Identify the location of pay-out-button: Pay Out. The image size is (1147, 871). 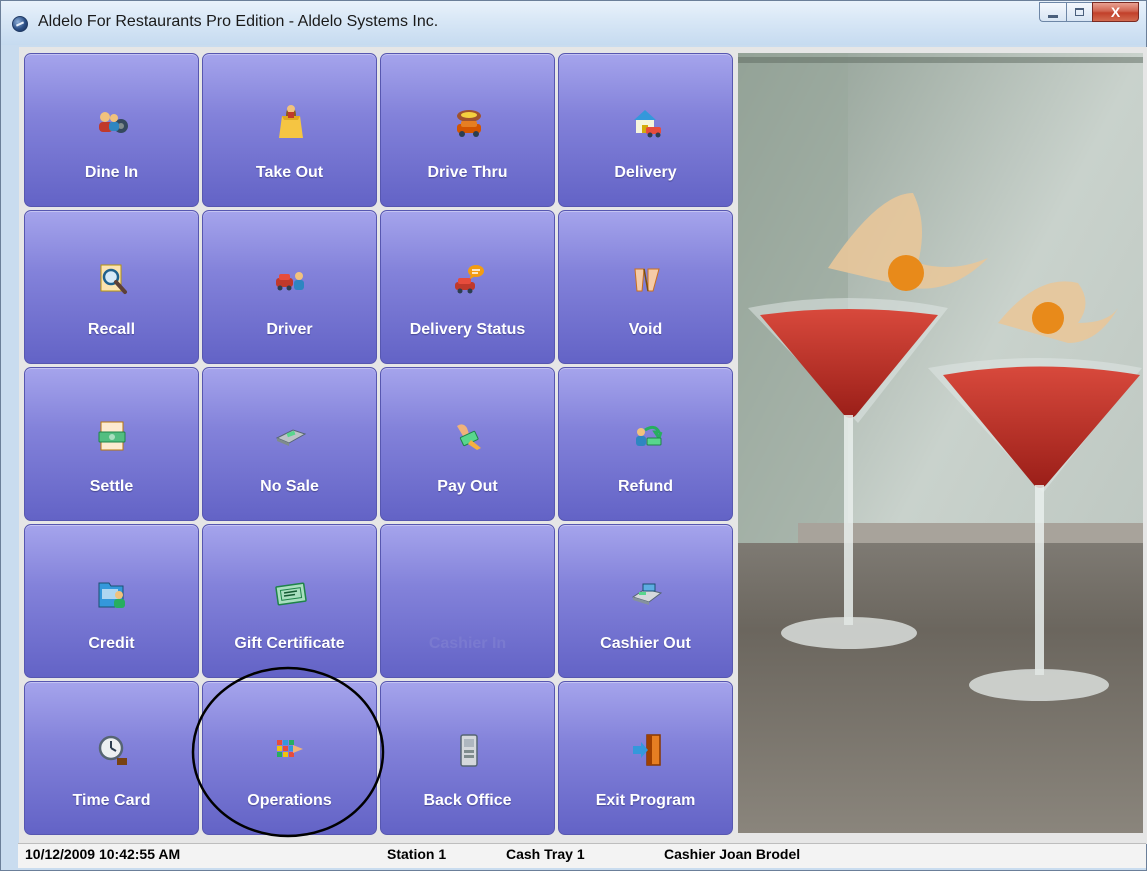
(467, 444).